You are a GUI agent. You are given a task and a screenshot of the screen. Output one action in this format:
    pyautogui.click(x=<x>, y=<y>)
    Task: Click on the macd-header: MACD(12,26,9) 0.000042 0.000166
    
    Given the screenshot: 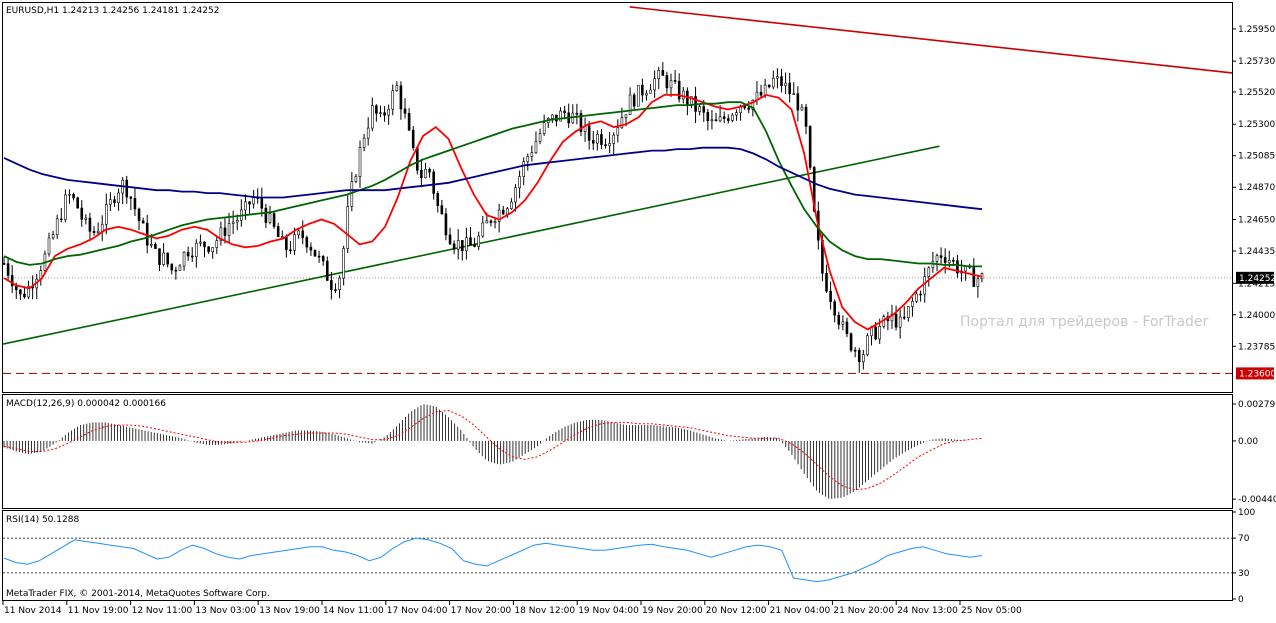 What is the action you would take?
    pyautogui.click(x=86, y=404)
    